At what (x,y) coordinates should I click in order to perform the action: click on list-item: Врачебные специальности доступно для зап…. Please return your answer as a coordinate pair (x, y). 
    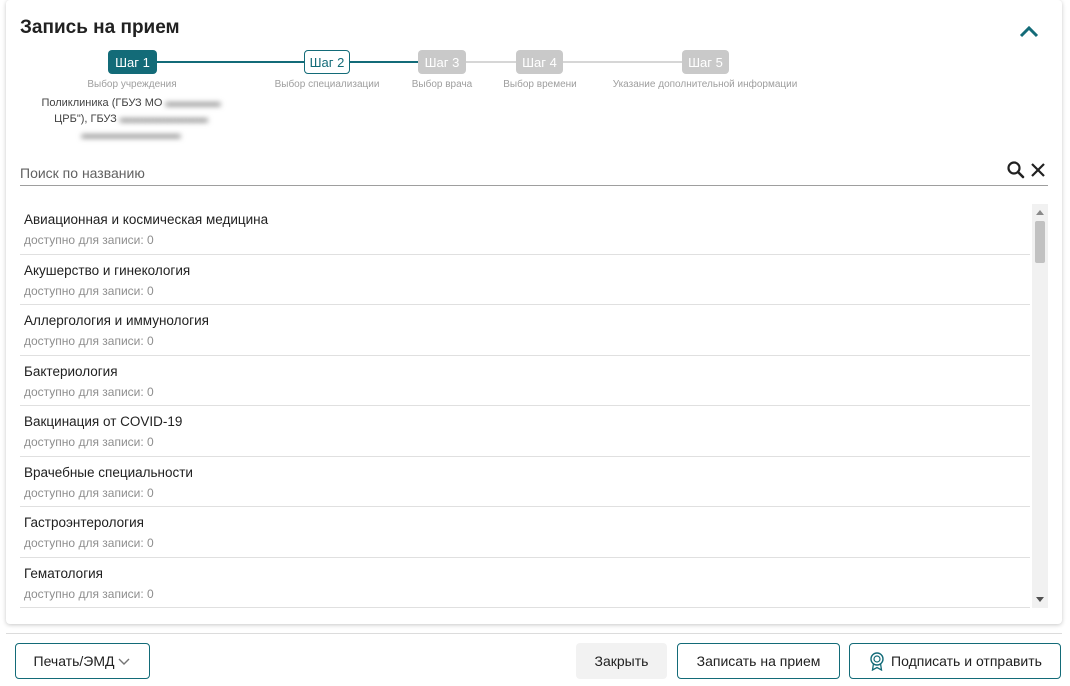
    Looking at the image, I should click on (525, 482).